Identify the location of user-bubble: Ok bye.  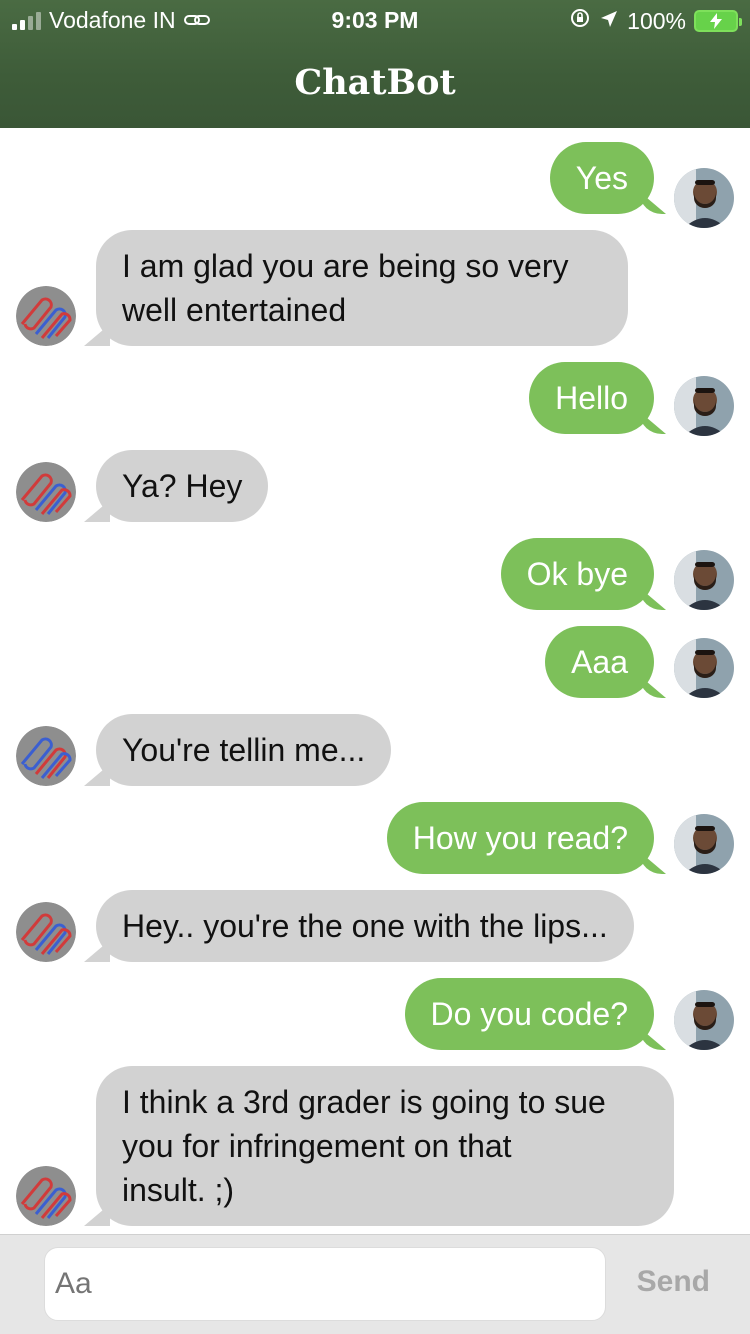
(577, 574).